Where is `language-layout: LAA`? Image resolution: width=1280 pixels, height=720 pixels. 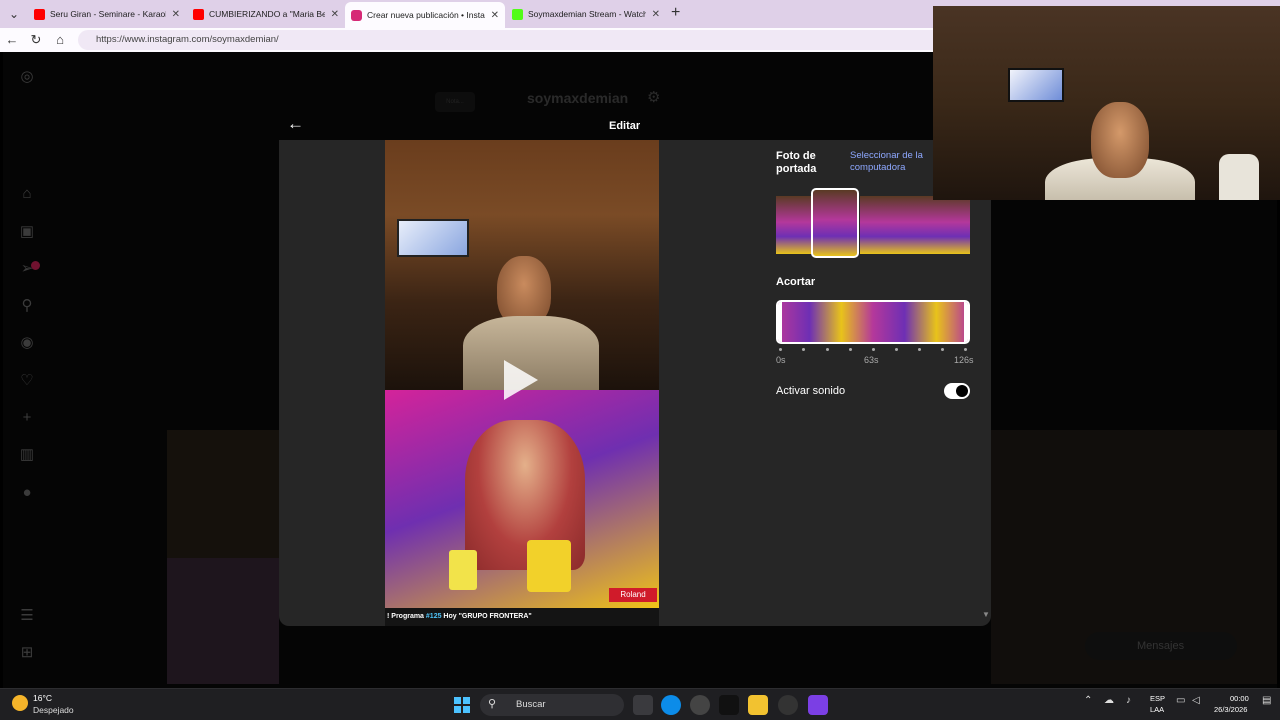
language-layout: LAA is located at coordinates (1157, 709).